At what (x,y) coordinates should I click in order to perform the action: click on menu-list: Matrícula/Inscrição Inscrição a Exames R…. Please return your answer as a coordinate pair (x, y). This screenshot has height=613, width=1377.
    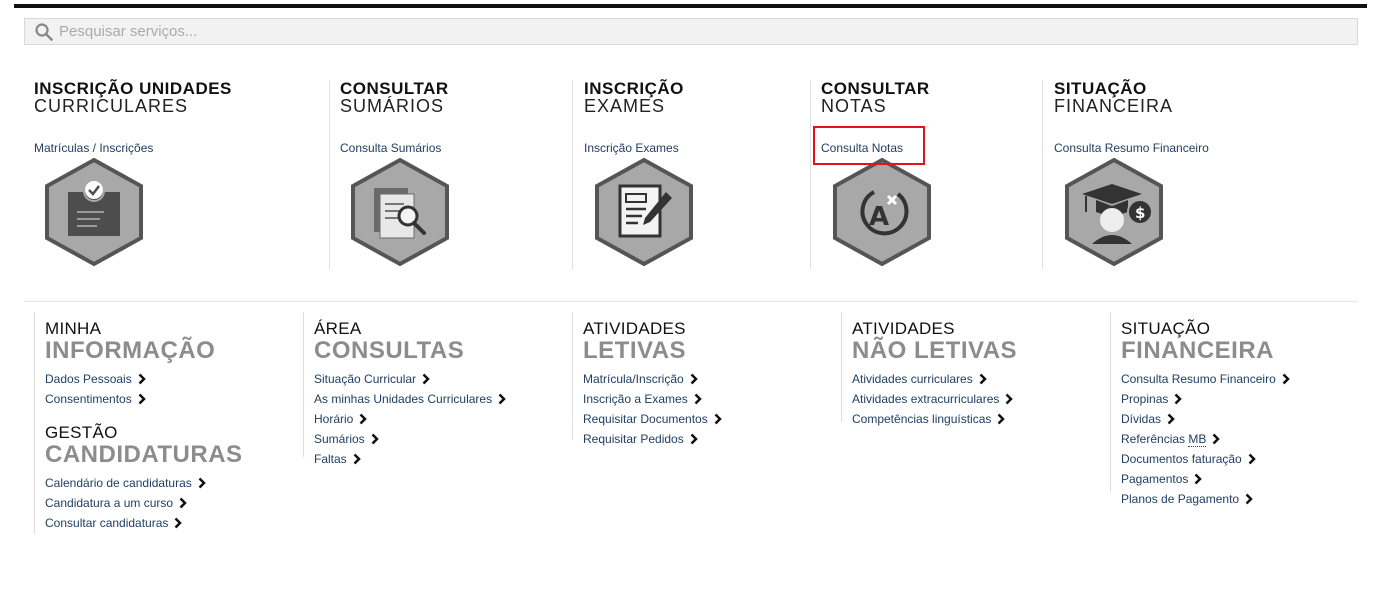
    Looking at the image, I should click on (708, 410).